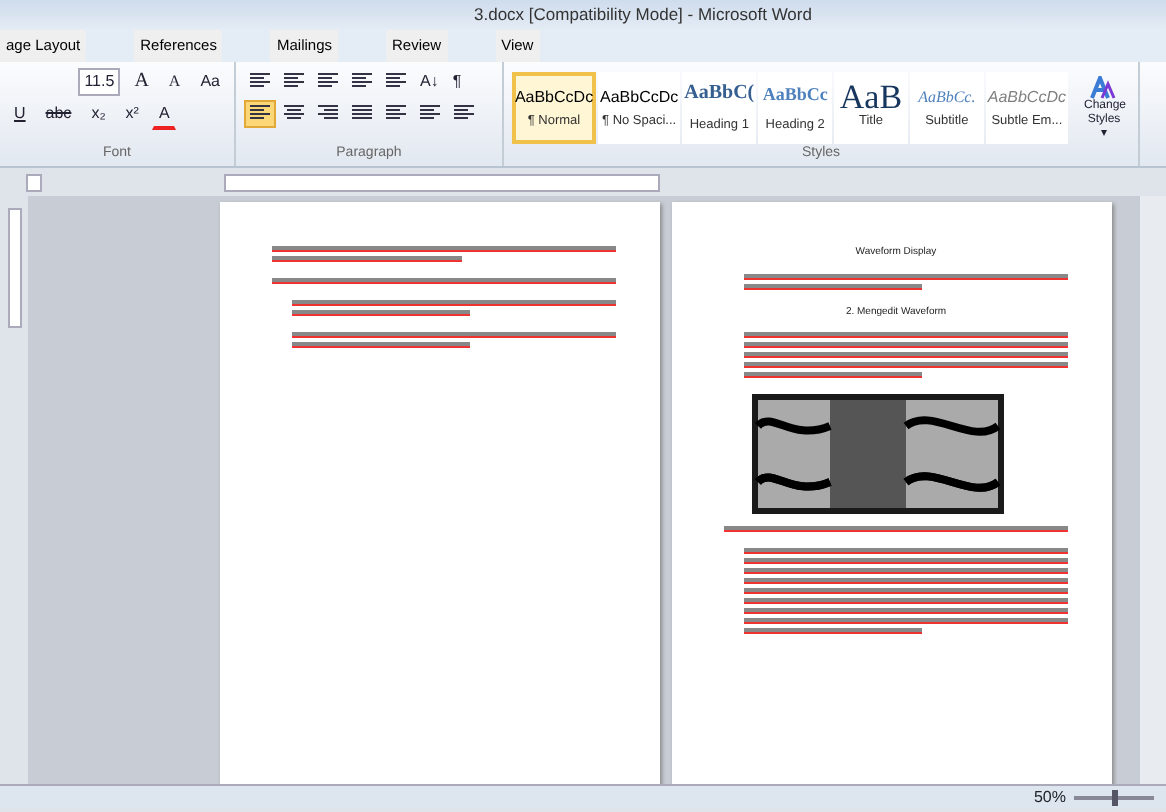 This screenshot has width=1166, height=812. Describe the element at coordinates (15, 268) in the screenshot. I see `vertical-ruler` at that location.